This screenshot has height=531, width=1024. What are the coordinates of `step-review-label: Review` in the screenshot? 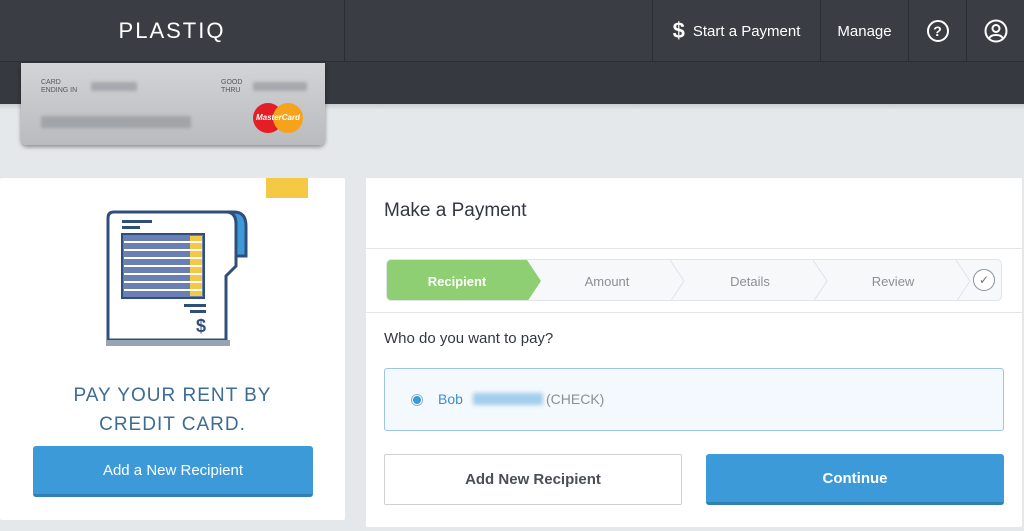 It's located at (893, 281).